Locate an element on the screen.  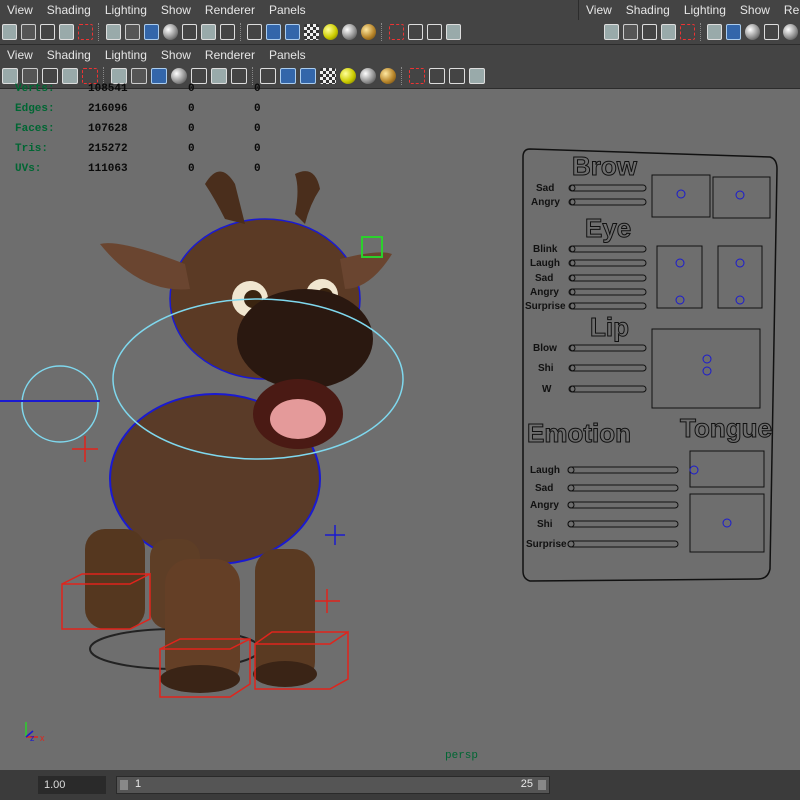
menu-bar-right: View Shading Lighting Show Rende is located at coordinates (689, 10).